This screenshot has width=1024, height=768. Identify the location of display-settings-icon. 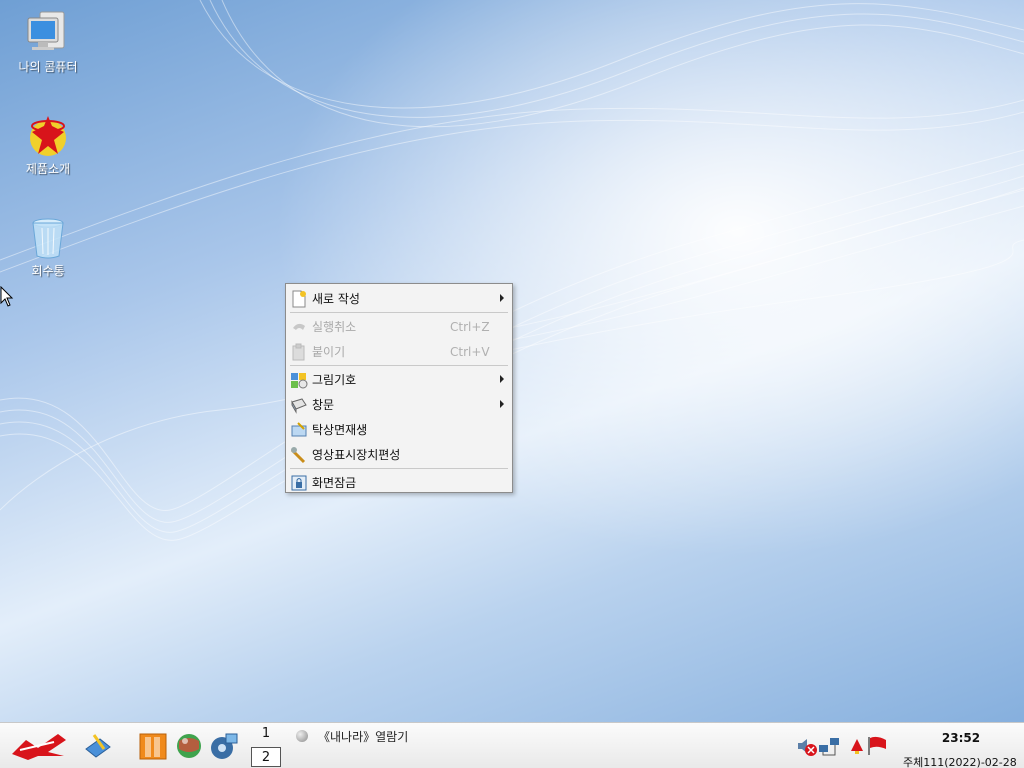
(298, 454).